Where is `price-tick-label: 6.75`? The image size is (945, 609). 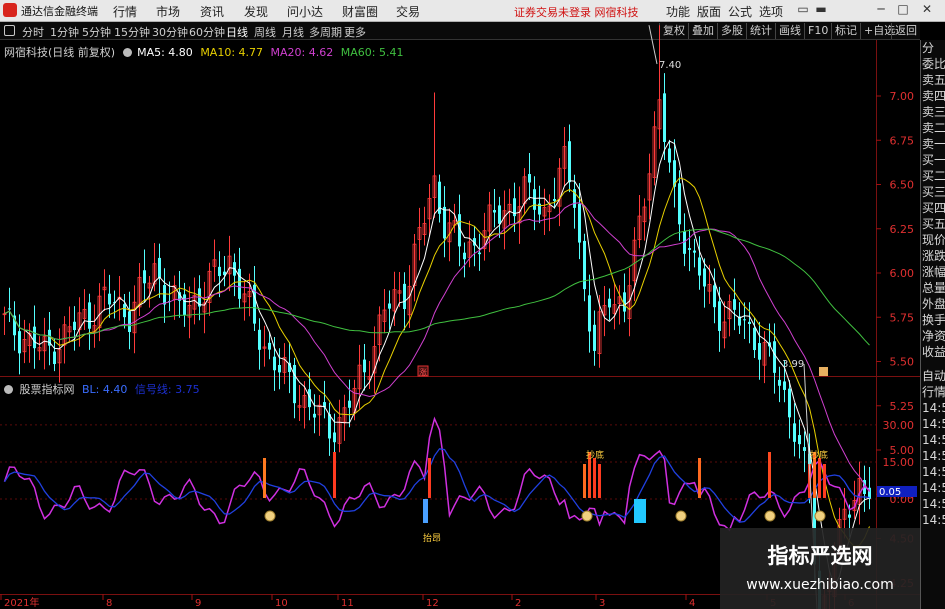
price-tick-label: 6.75 is located at coordinates (902, 140).